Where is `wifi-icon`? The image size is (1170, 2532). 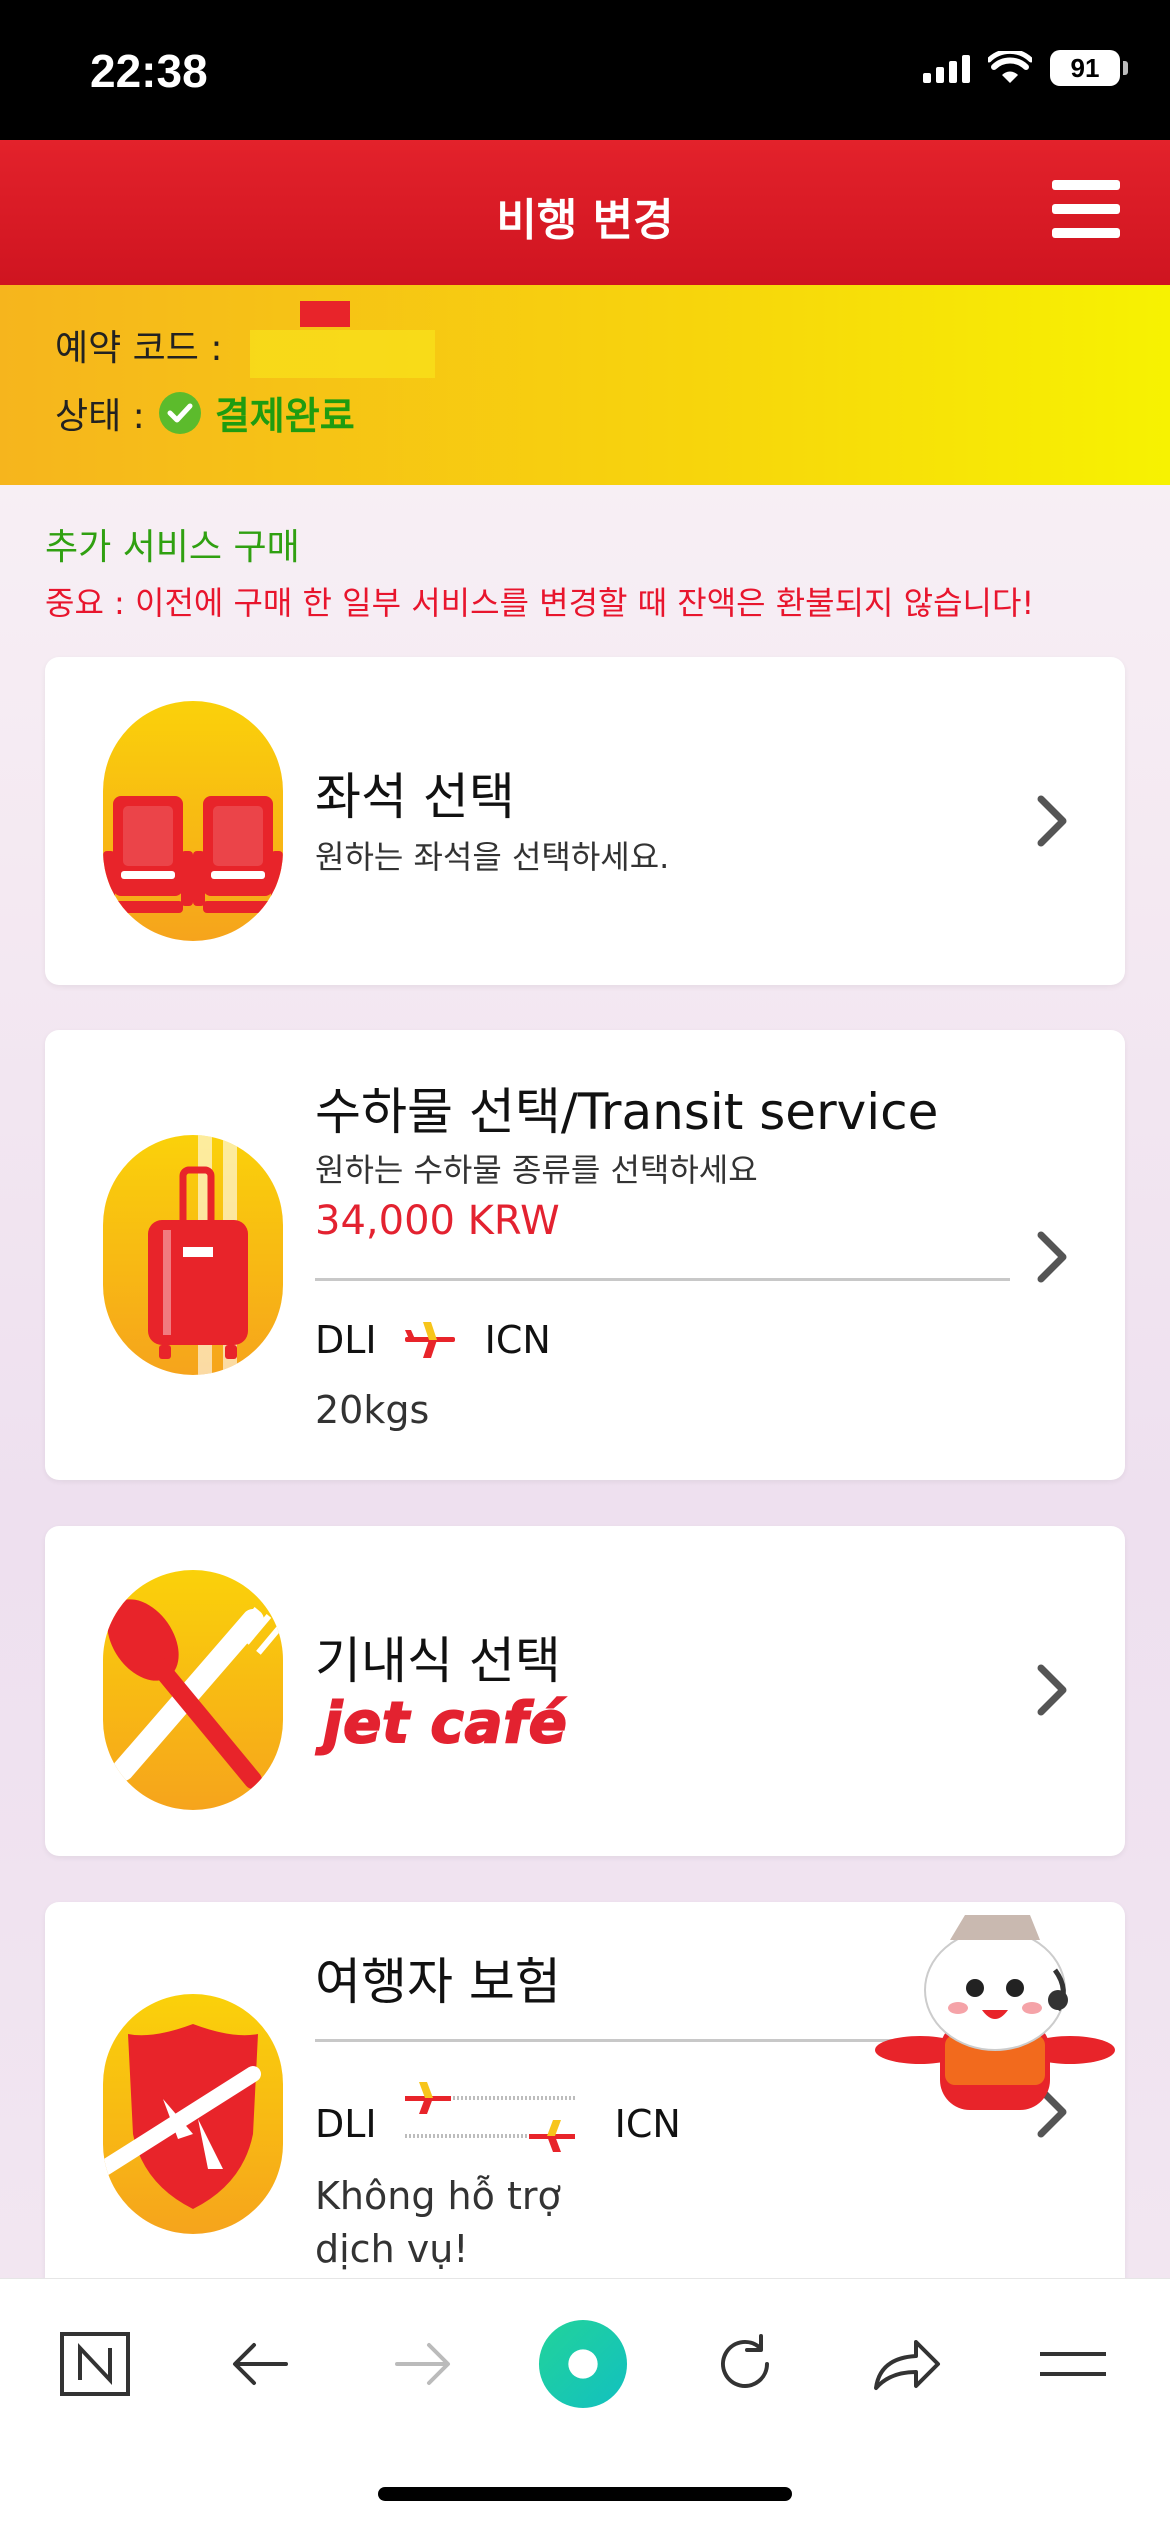
wifi-icon is located at coordinates (1010, 67).